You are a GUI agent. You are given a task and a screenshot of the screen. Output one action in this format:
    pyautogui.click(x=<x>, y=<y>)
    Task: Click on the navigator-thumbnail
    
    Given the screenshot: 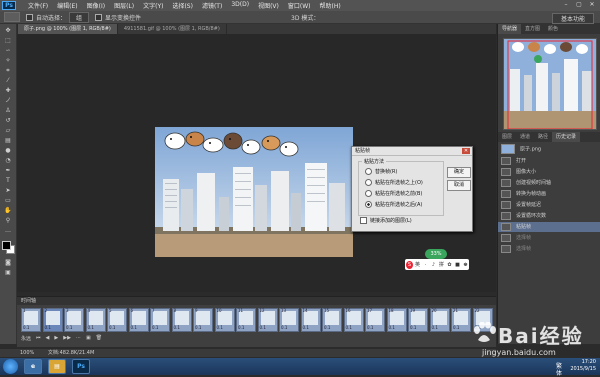 What is the action you would take?
    pyautogui.click(x=550, y=84)
    